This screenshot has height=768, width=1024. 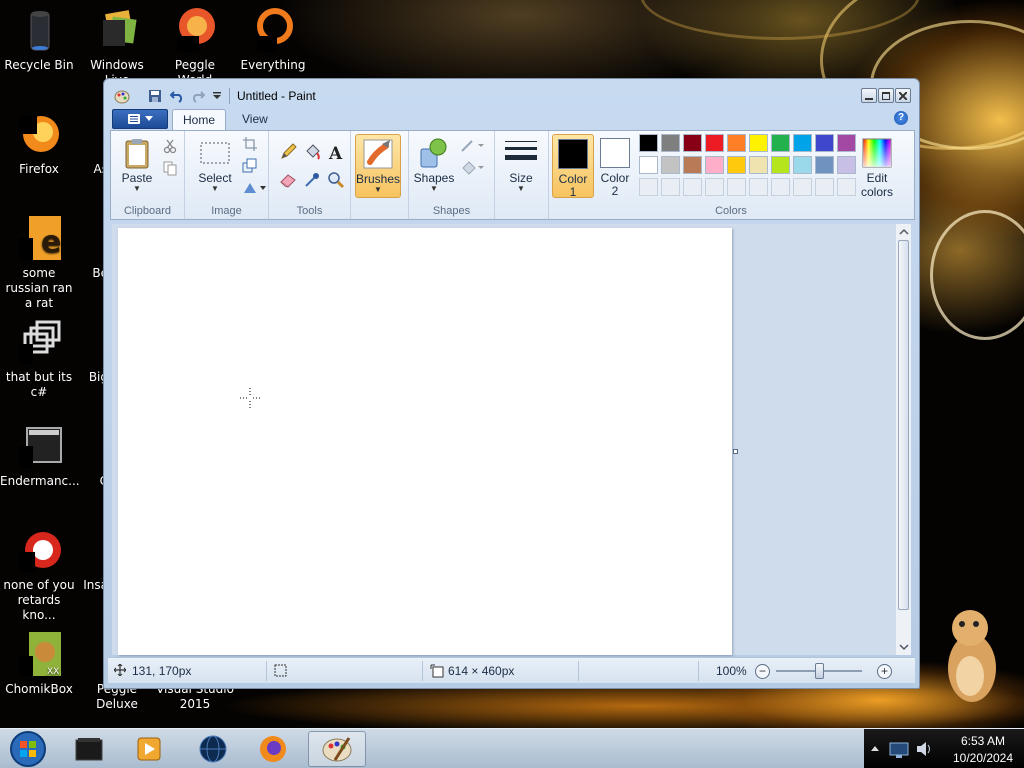 What do you see at coordinates (39, 39) in the screenshot?
I see `desktop-icon-recycle-bin: Recycle Bin` at bounding box center [39, 39].